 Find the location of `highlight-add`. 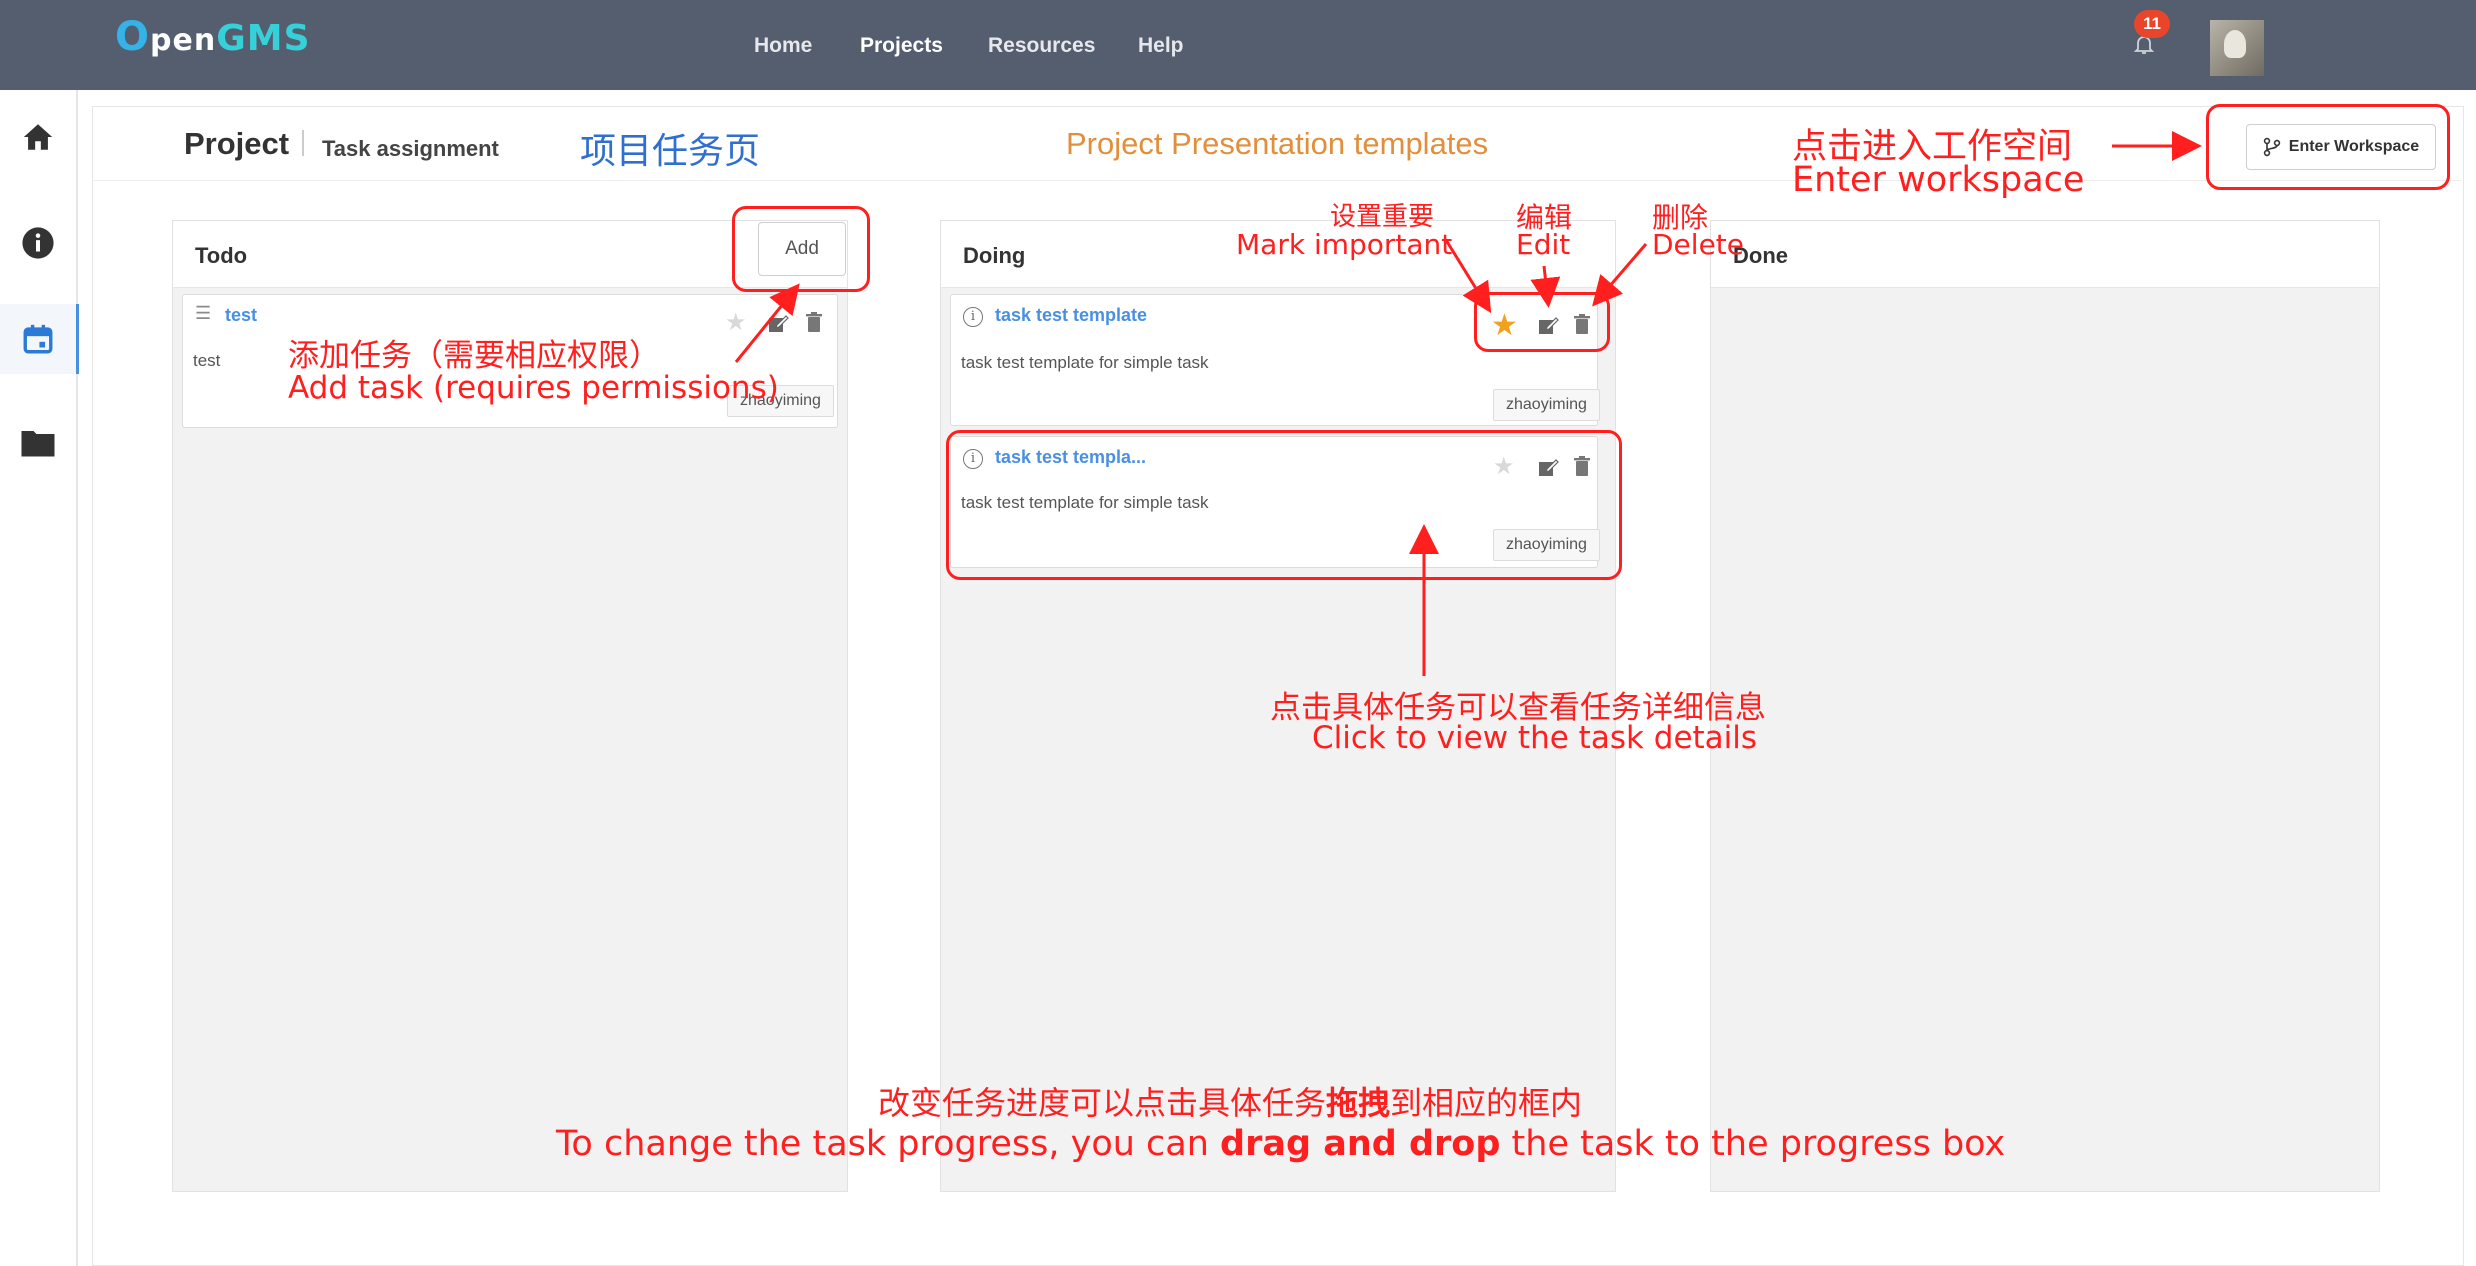

highlight-add is located at coordinates (801, 249).